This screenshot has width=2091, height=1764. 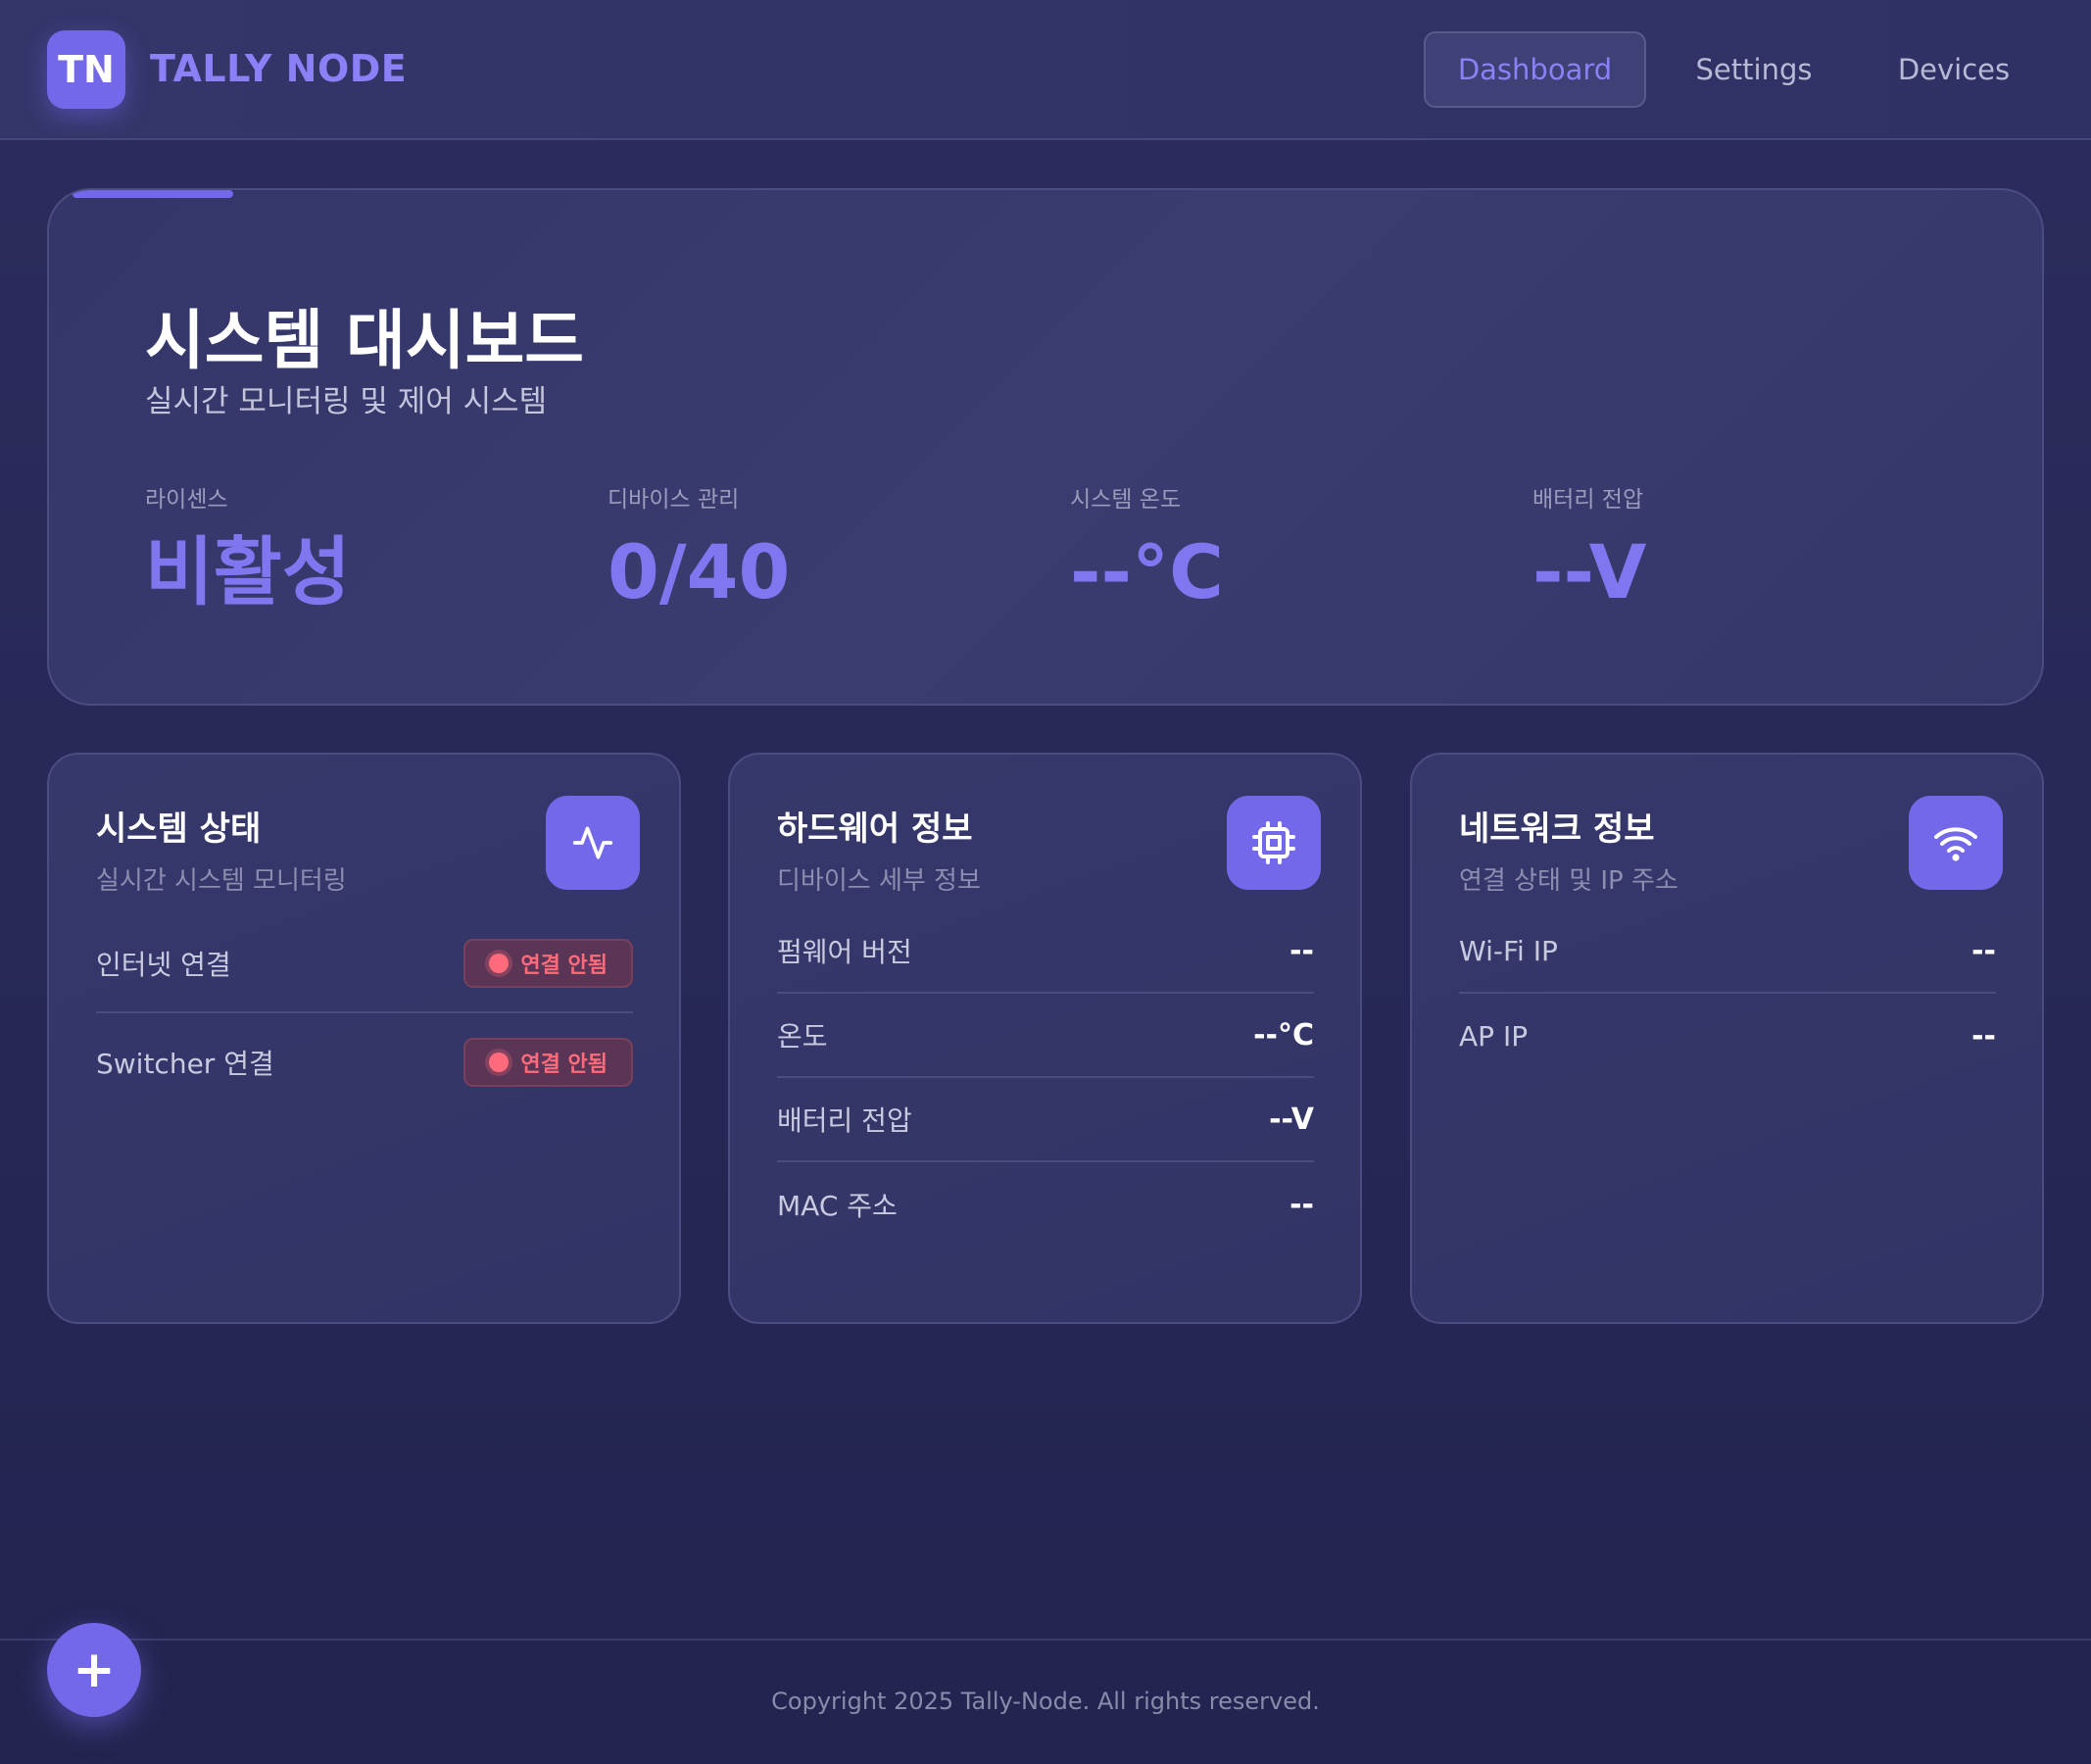 I want to click on stat-license: 라이센스 비활성, so click(x=248, y=545).